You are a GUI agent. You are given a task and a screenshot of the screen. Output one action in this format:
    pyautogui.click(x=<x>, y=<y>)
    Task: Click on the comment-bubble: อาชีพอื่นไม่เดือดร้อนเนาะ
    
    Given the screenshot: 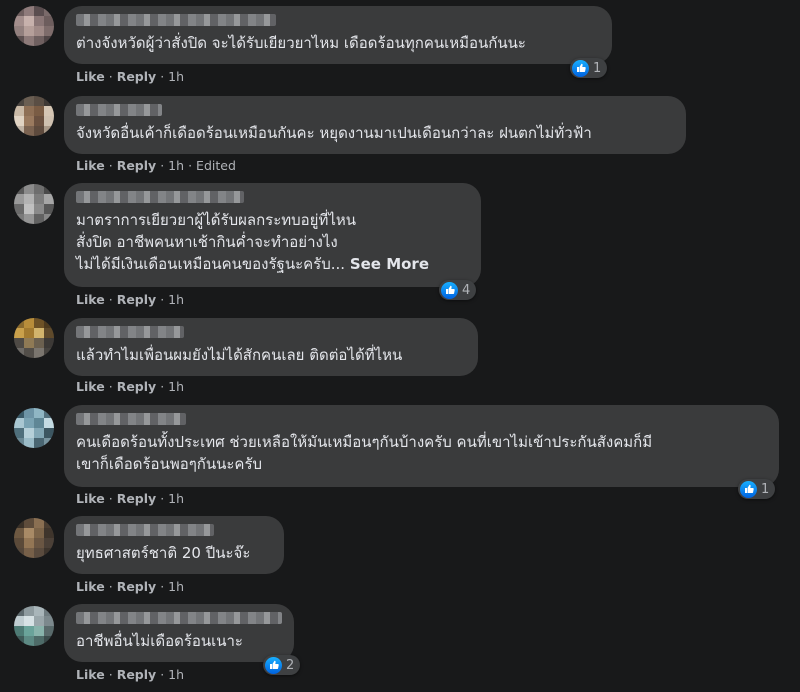 What is the action you would take?
    pyautogui.click(x=179, y=633)
    